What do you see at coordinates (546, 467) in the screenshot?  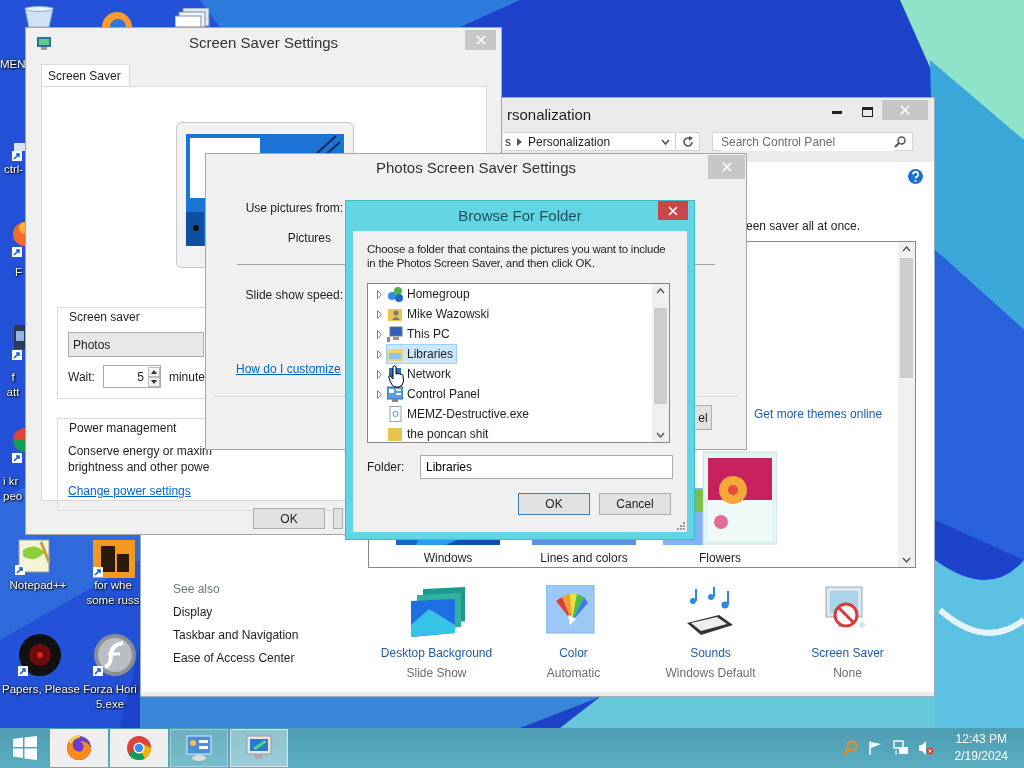 I see `folder-field: Libraries` at bounding box center [546, 467].